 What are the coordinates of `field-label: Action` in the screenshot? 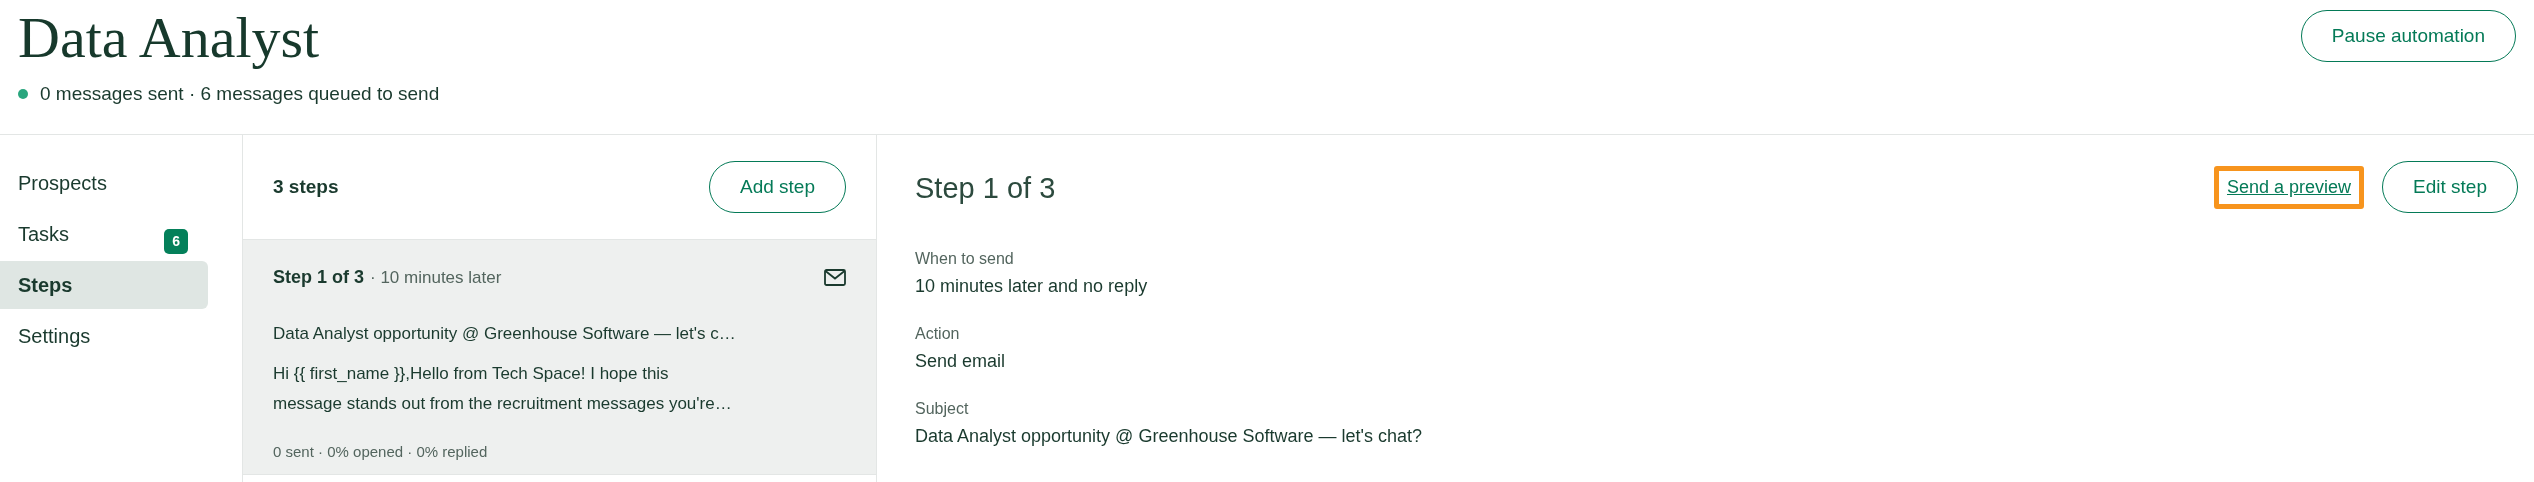 It's located at (938, 334).